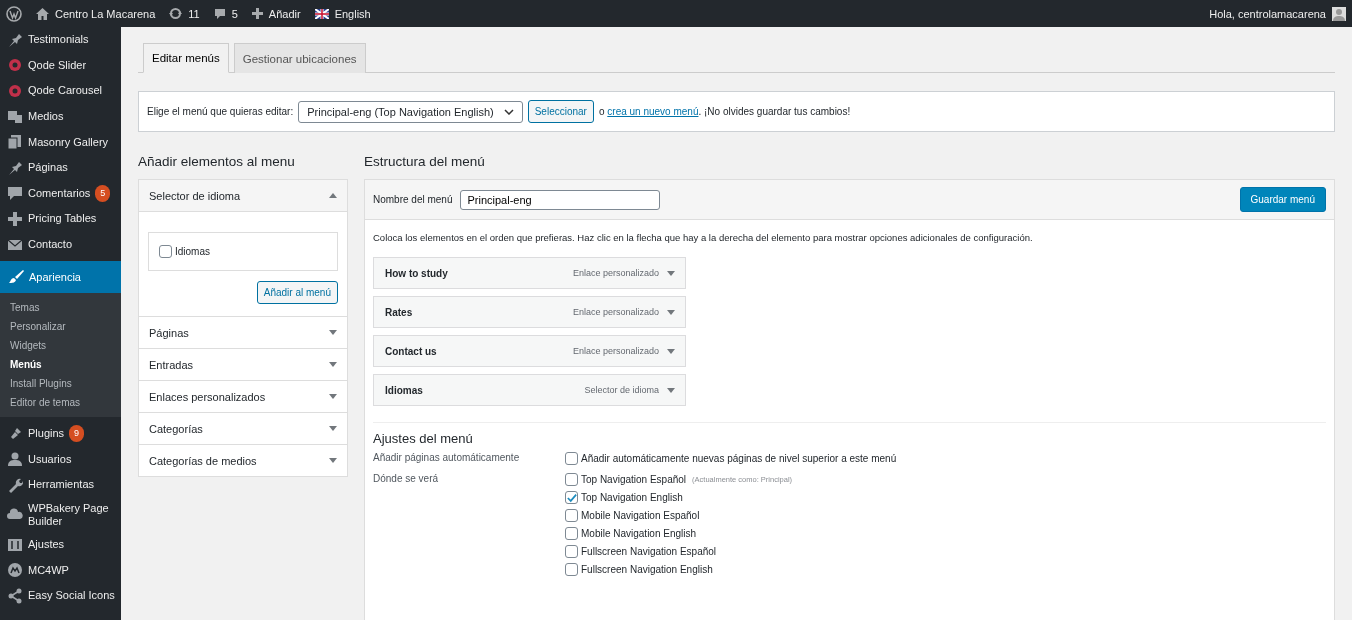 The image size is (1352, 620). I want to click on sidebar-item: Testimonials, so click(60, 40).